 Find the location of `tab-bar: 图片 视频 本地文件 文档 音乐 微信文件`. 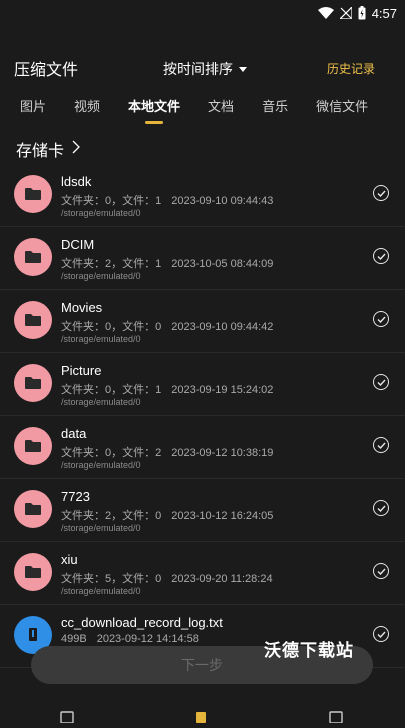

tab-bar: 图片 视频 本地文件 文档 音乐 微信文件 is located at coordinates (202, 111).